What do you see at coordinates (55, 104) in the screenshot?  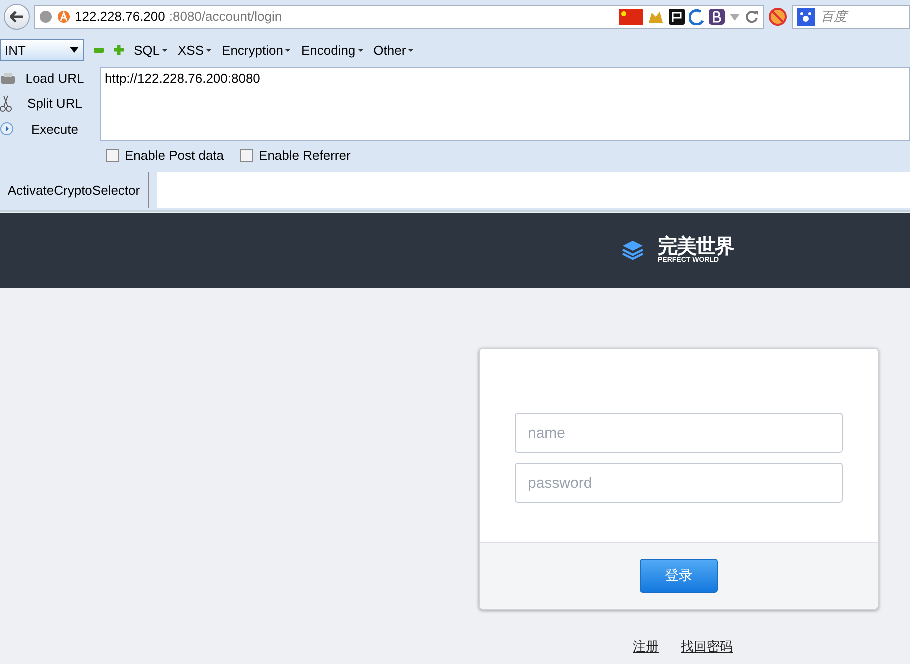 I see `split-url-button: Split URL` at bounding box center [55, 104].